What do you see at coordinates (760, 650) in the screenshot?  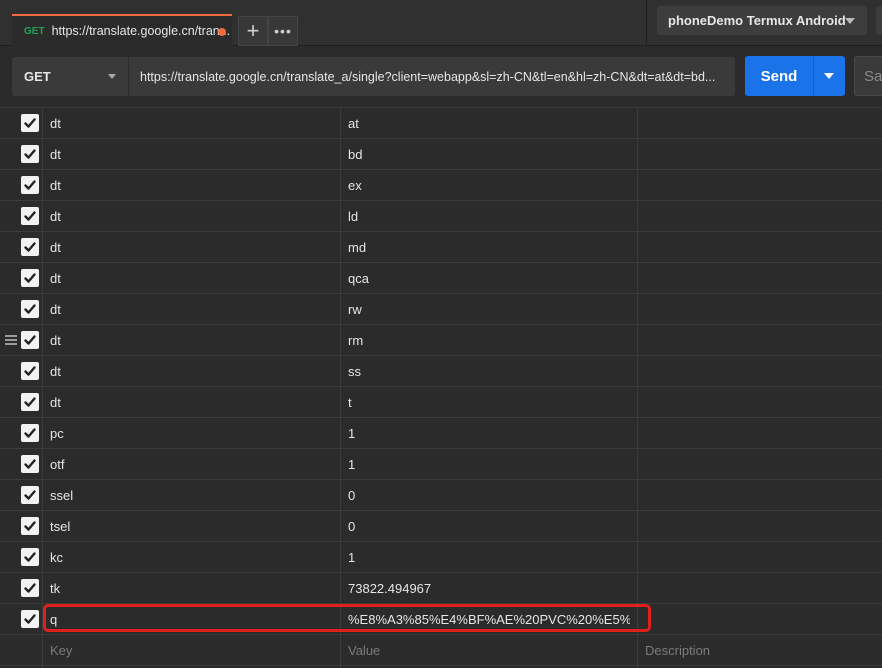 I see `new-description-placeholder: Description` at bounding box center [760, 650].